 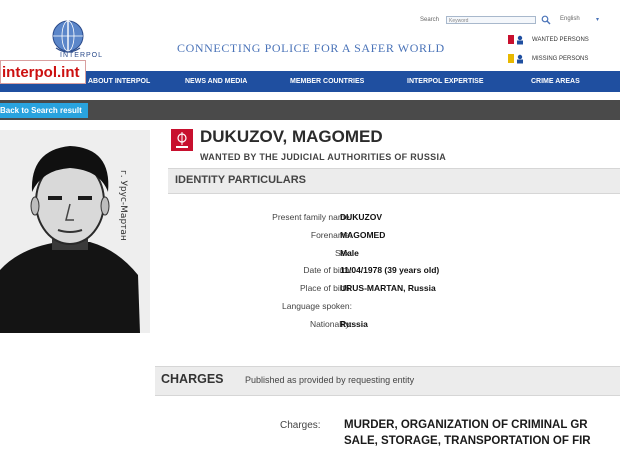 What do you see at coordinates (466, 425) in the screenshot?
I see `charges-line-1: MURDER, ORGANIZATION OF CRIMINAL GR` at bounding box center [466, 425].